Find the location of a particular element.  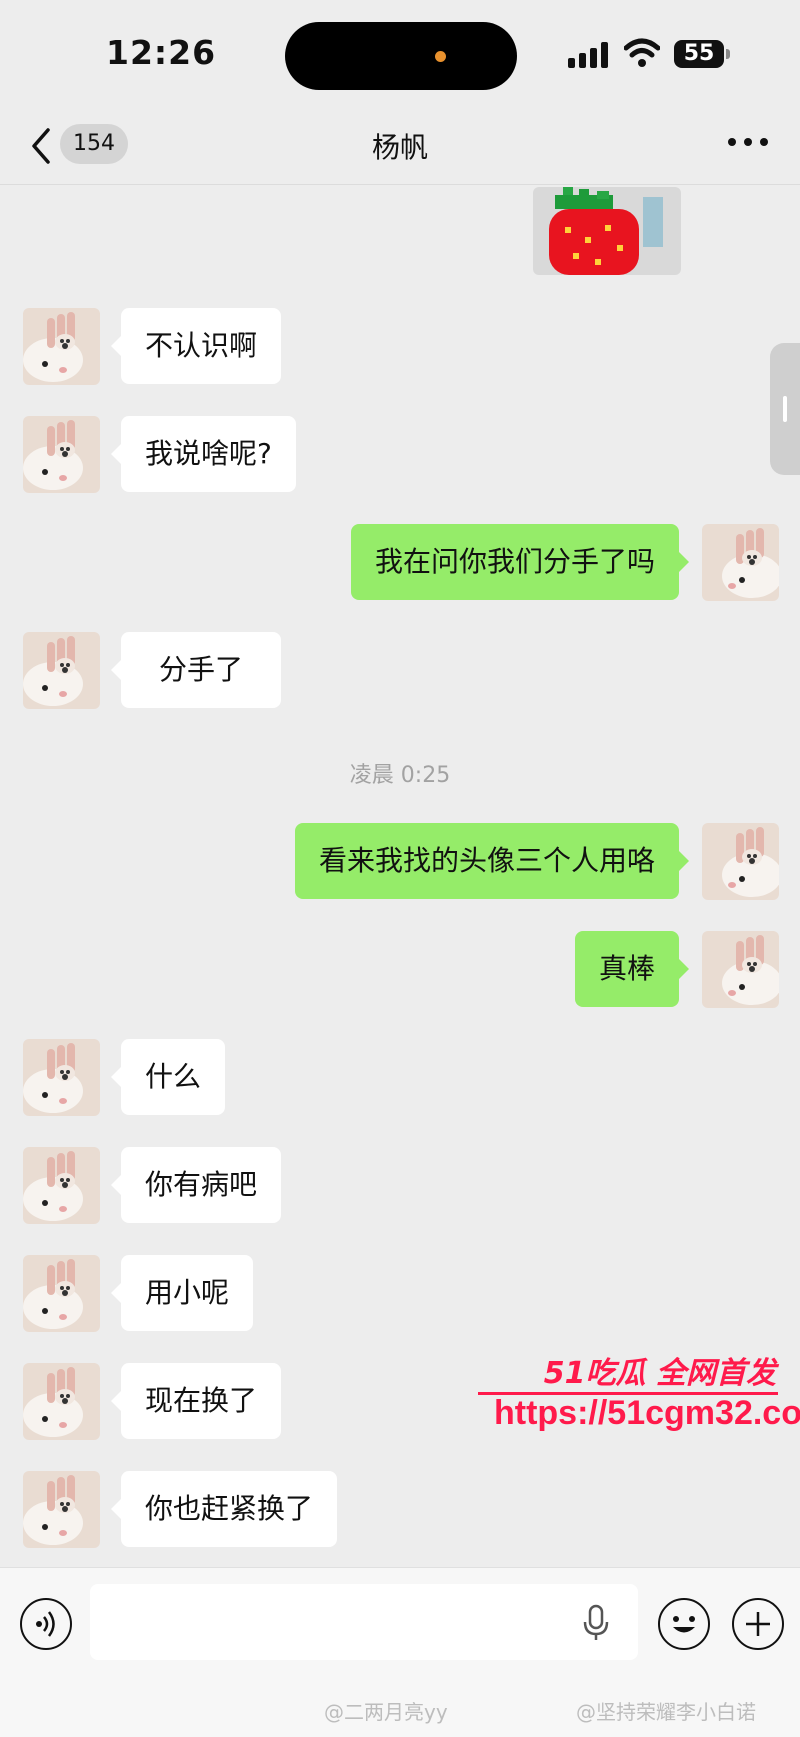

strawberry-sticker is located at coordinates (607, 231).